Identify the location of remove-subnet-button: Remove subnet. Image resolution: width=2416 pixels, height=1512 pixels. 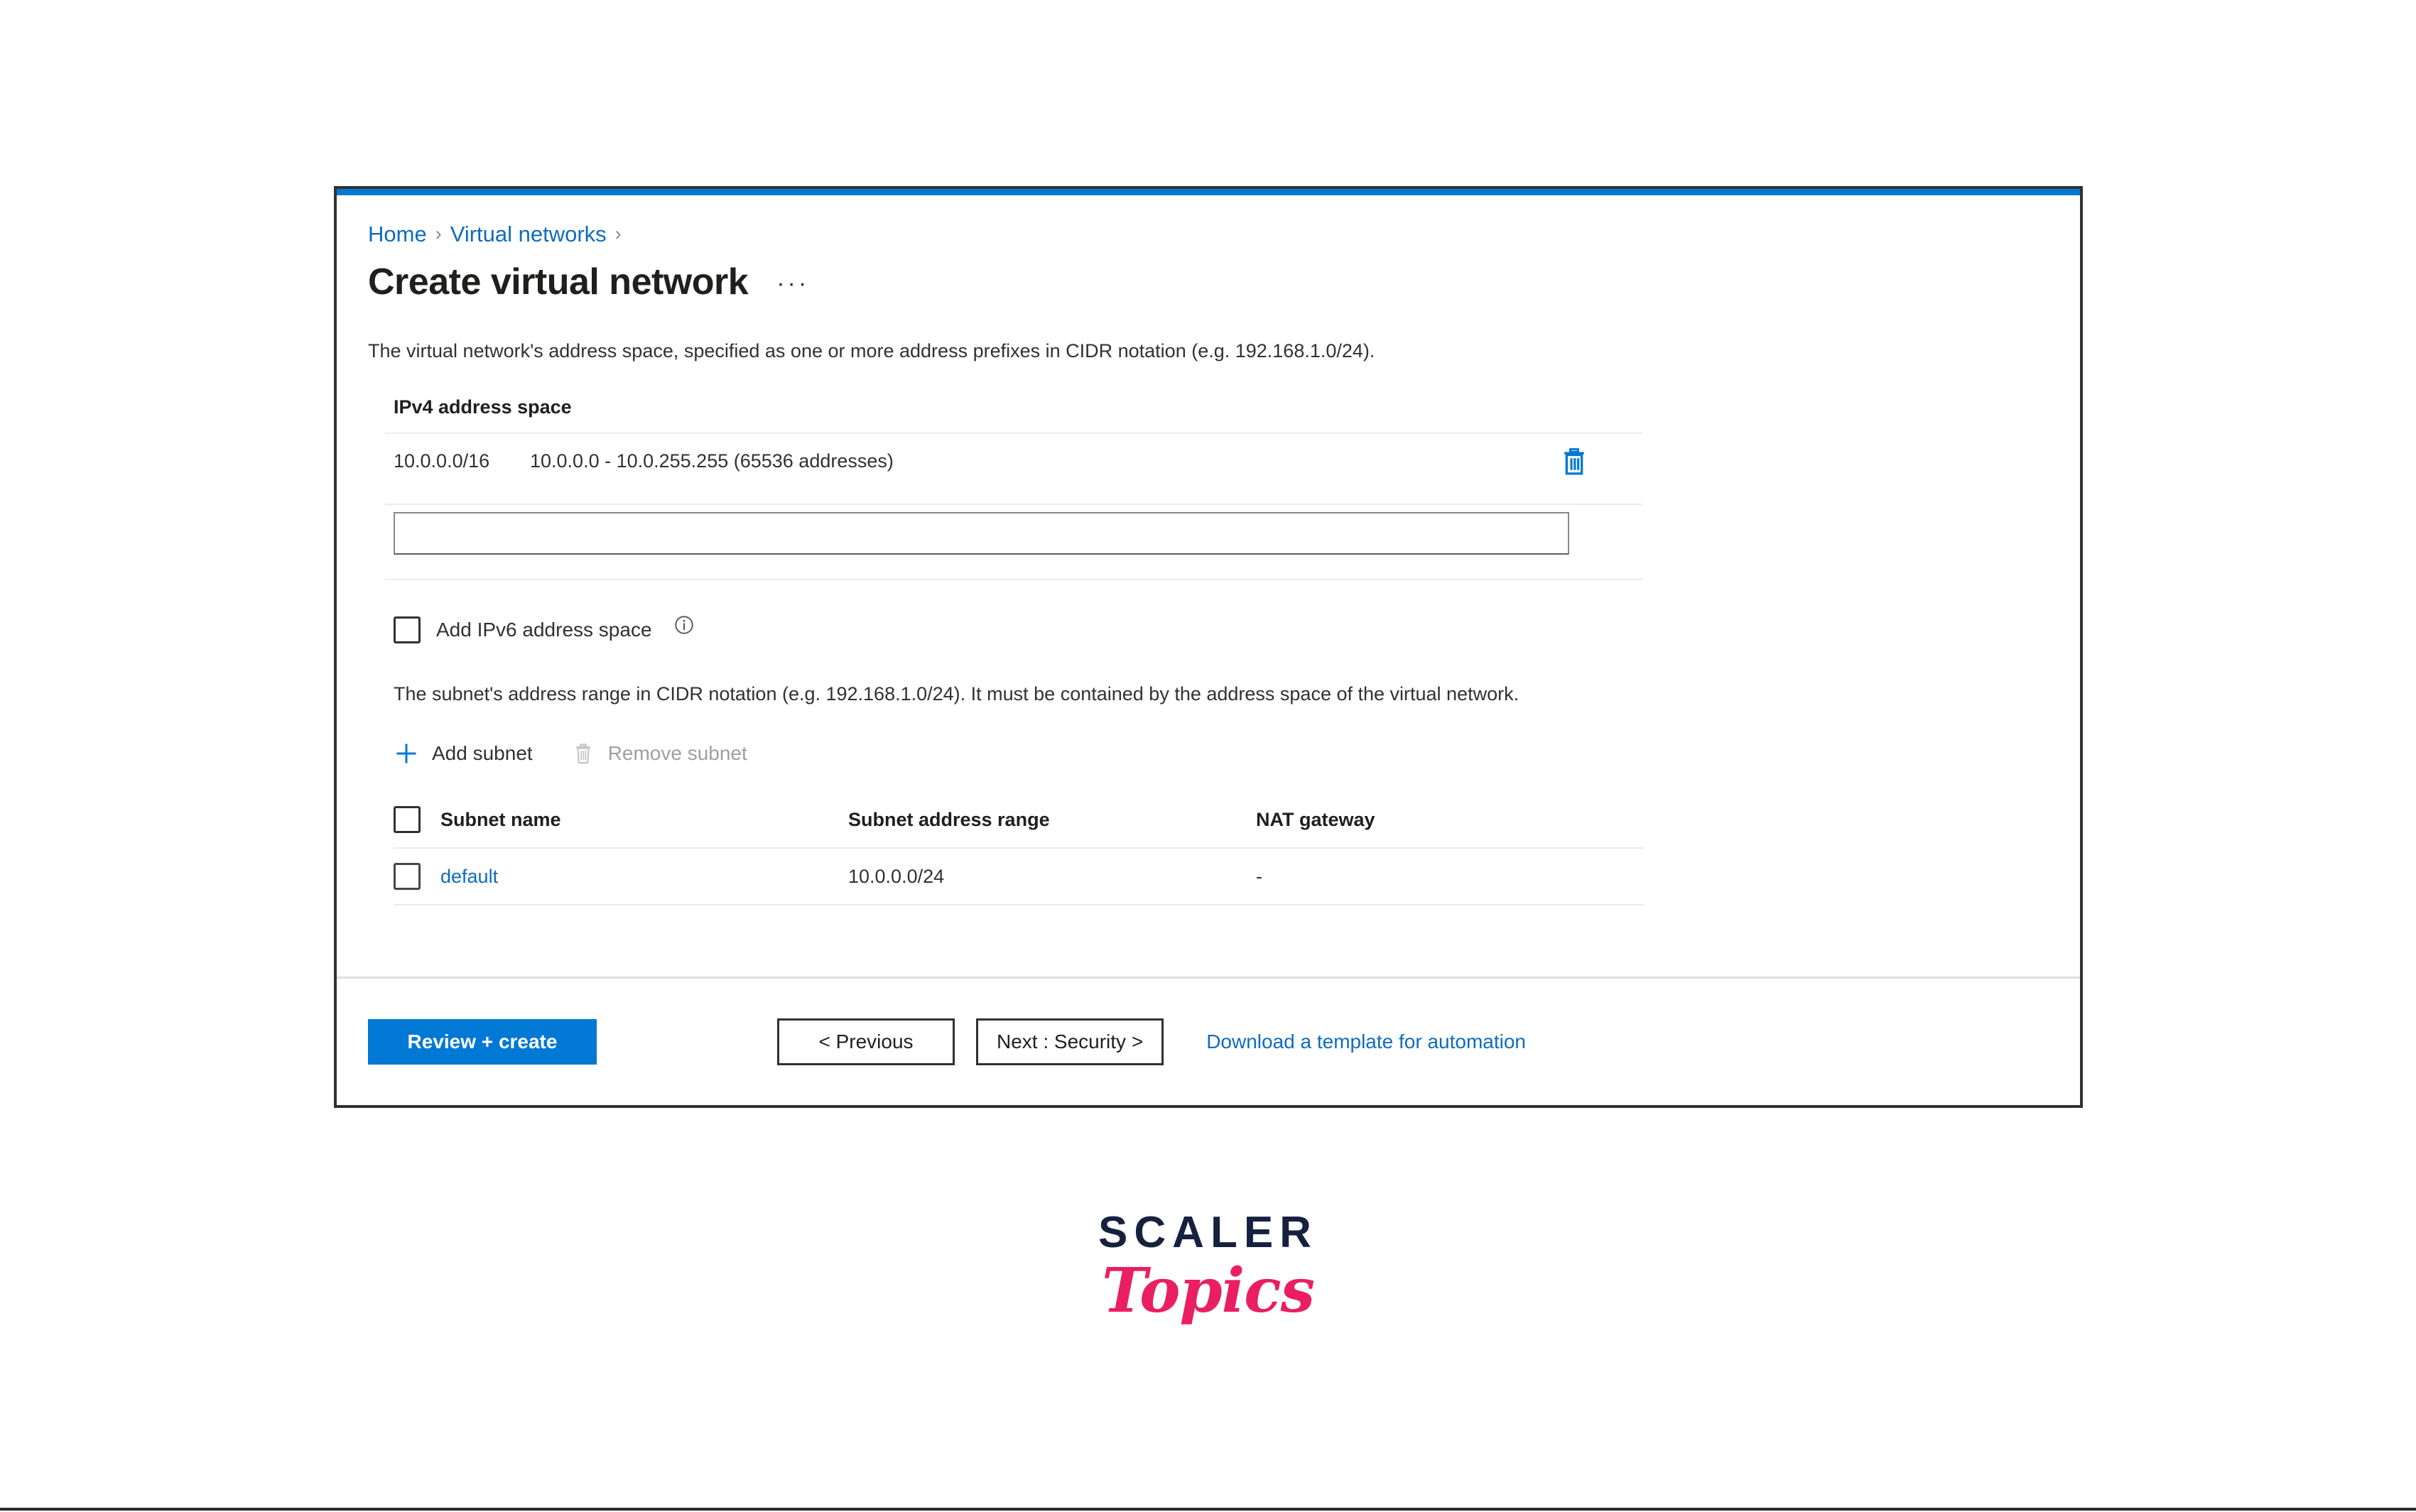
(659, 754).